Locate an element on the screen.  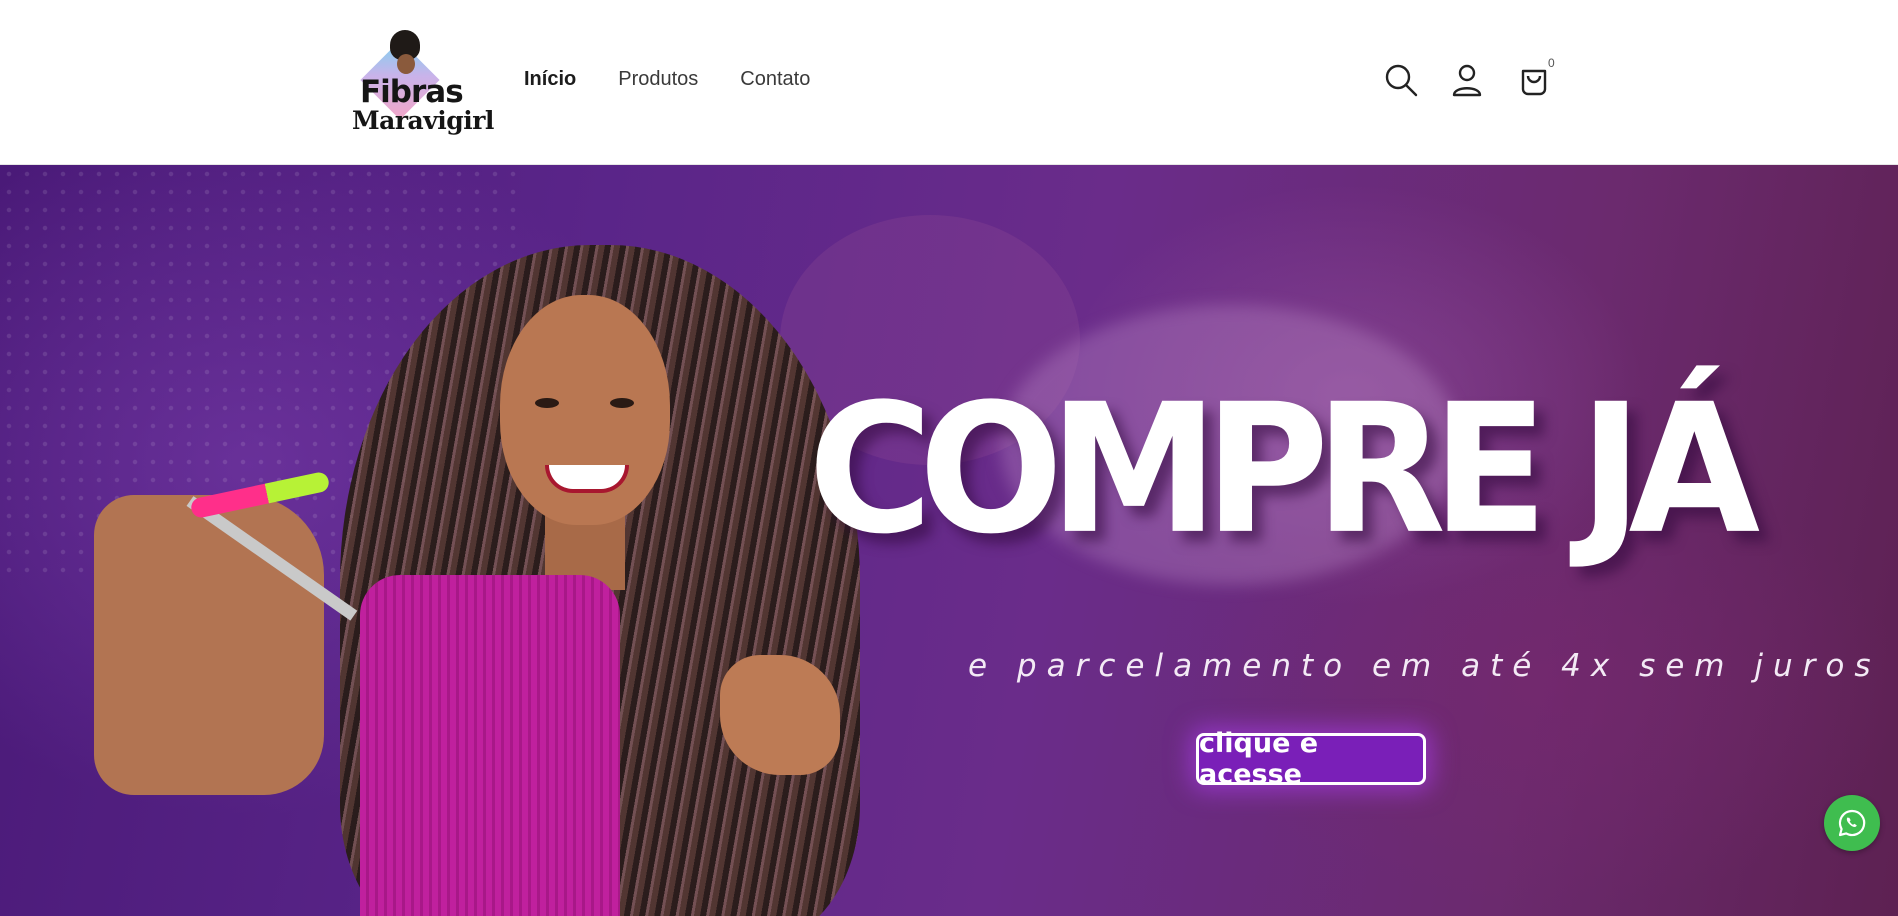
logo: Fibras Maravigirl is located at coordinates (422, 81).